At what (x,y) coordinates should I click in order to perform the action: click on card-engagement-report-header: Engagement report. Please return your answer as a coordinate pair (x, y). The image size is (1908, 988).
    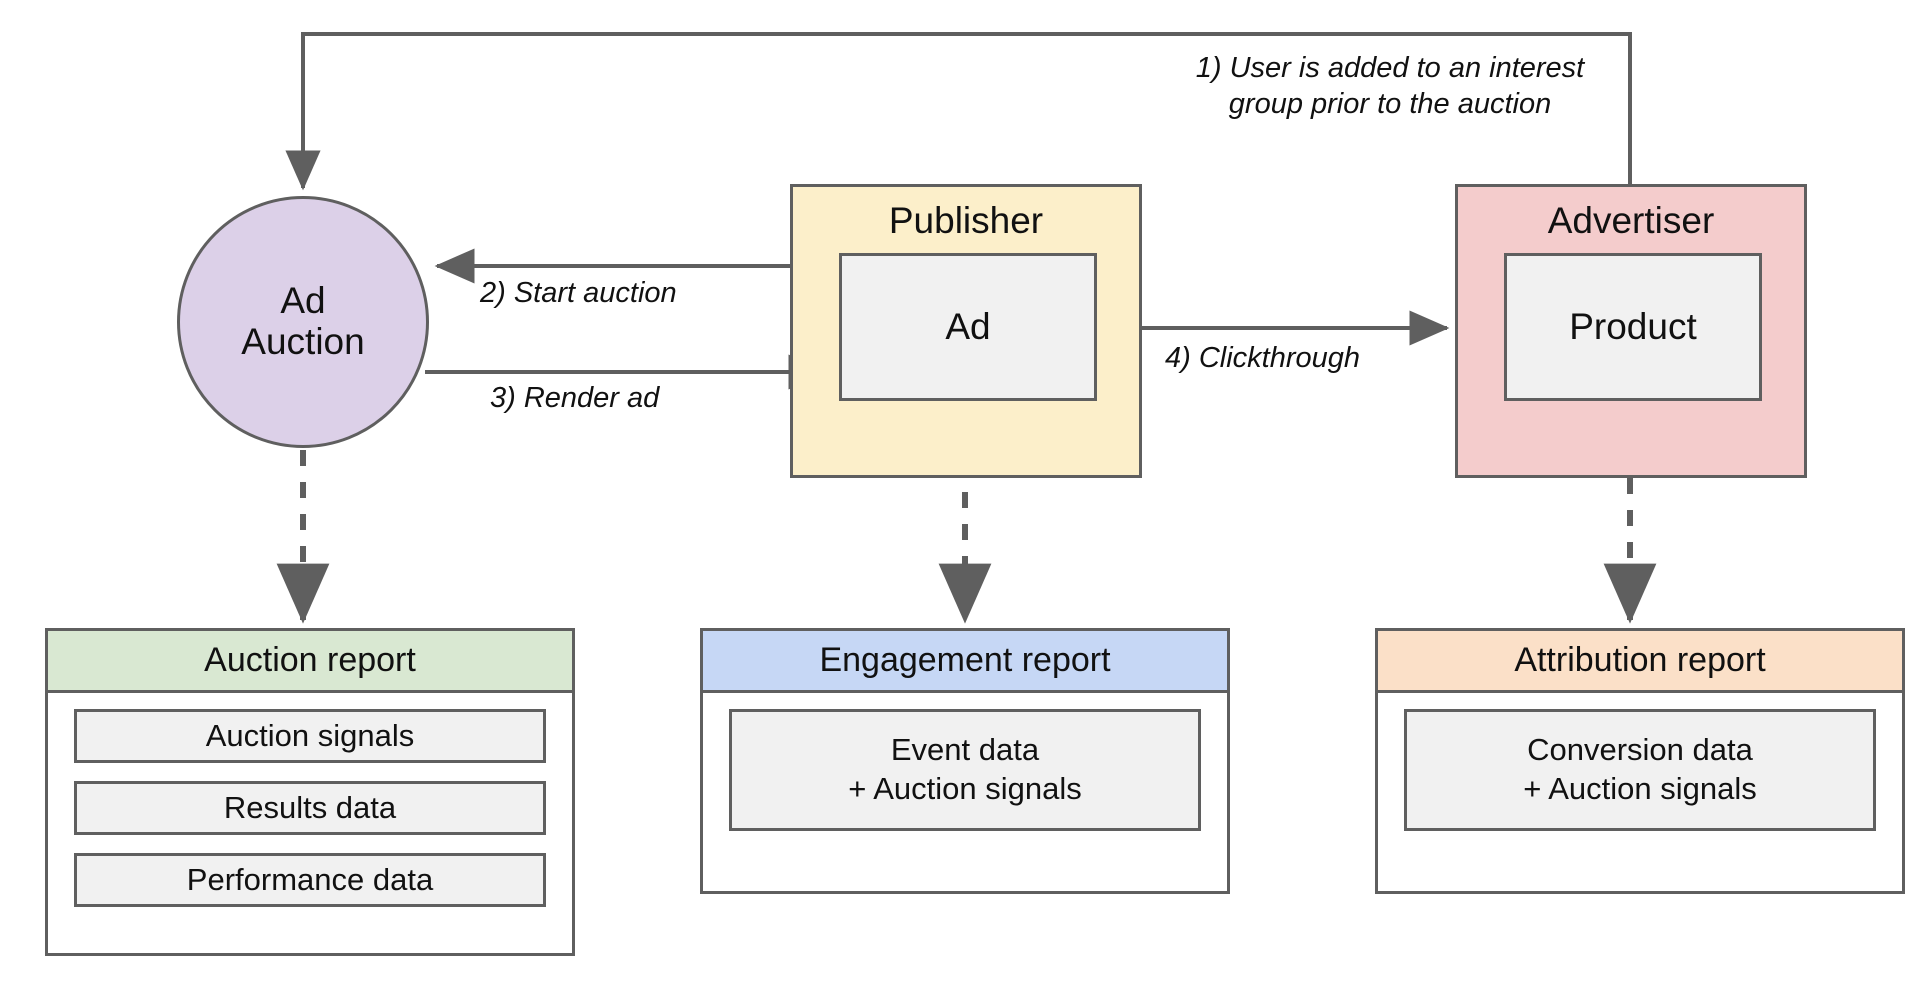
    Looking at the image, I should click on (965, 662).